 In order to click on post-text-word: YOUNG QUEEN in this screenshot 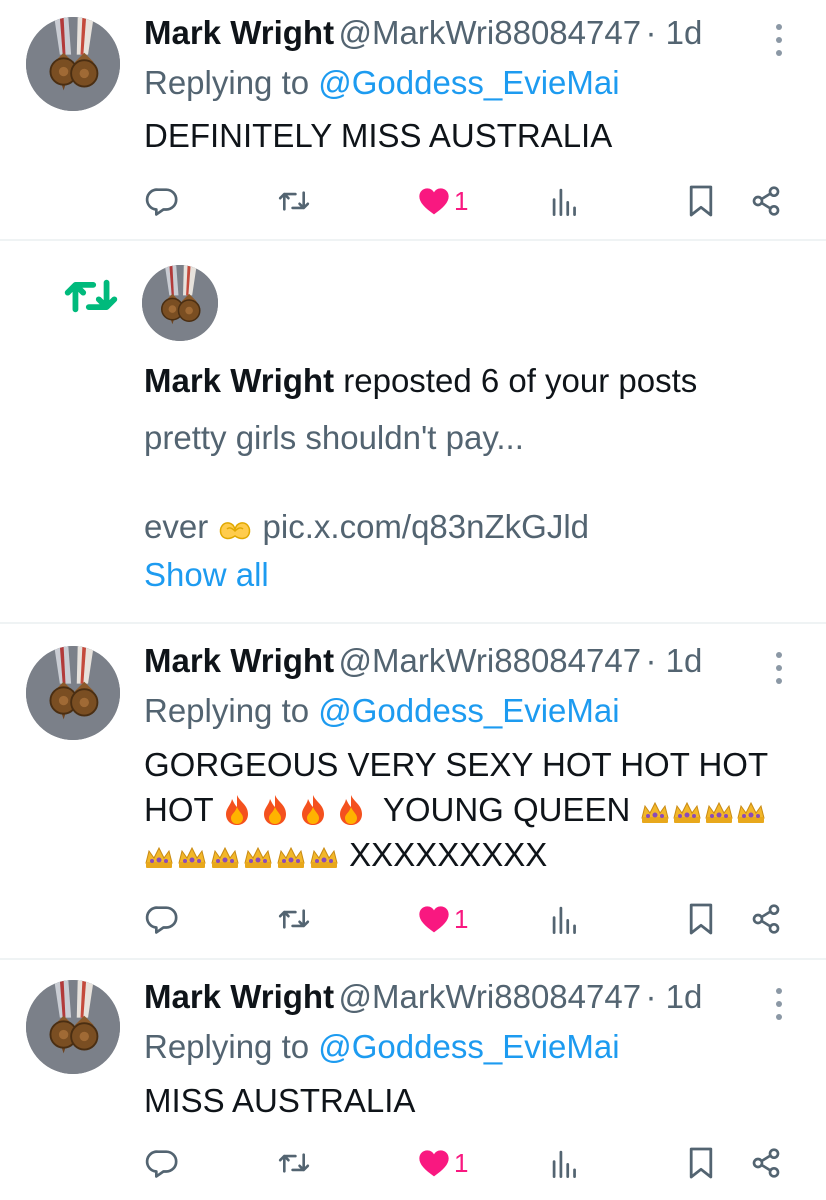, I will do `click(506, 809)`.